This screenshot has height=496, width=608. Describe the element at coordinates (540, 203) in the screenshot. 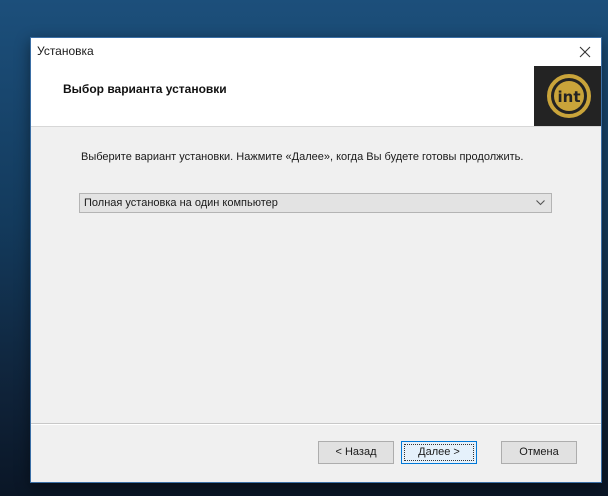

I see `chevron-down-icon` at that location.